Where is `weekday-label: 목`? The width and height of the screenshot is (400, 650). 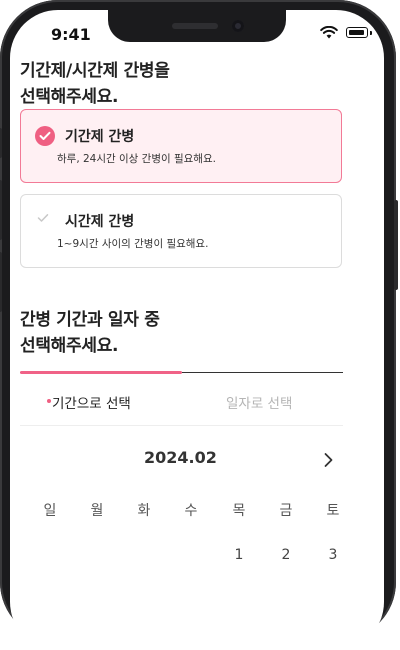 weekday-label: 목 is located at coordinates (239, 511).